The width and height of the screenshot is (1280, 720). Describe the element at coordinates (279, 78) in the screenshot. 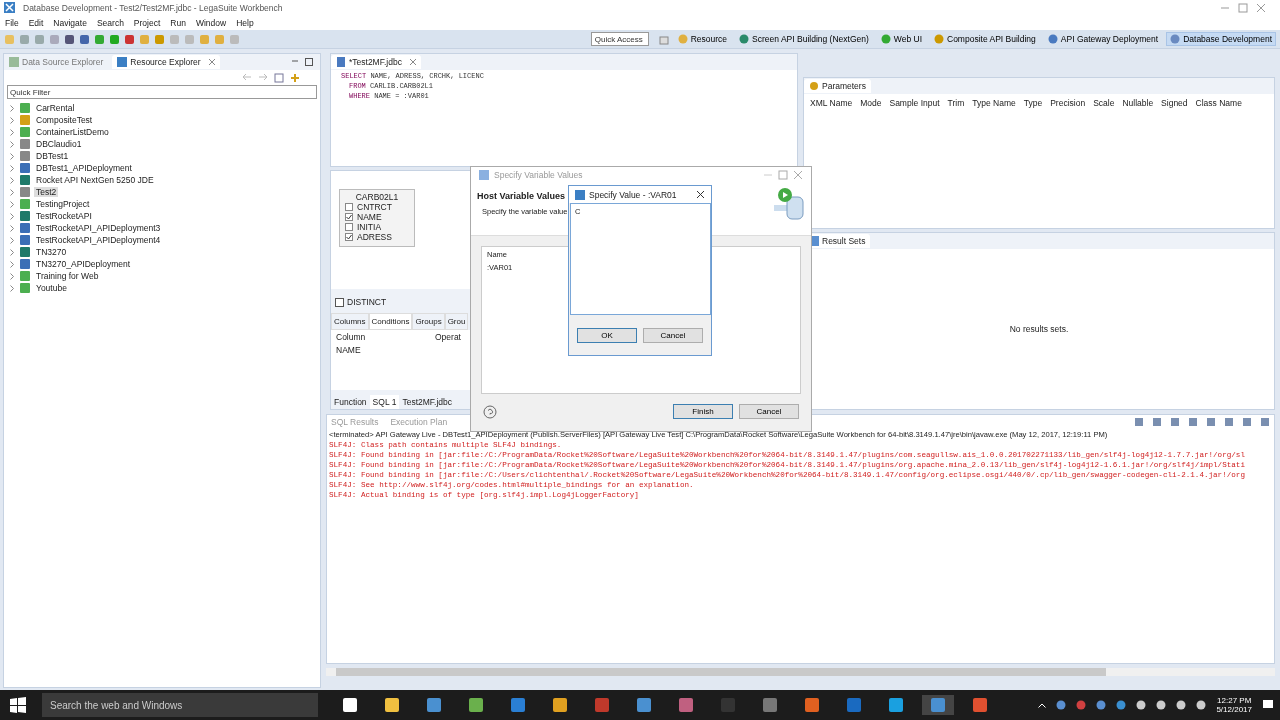

I see `collapse-icon` at that location.